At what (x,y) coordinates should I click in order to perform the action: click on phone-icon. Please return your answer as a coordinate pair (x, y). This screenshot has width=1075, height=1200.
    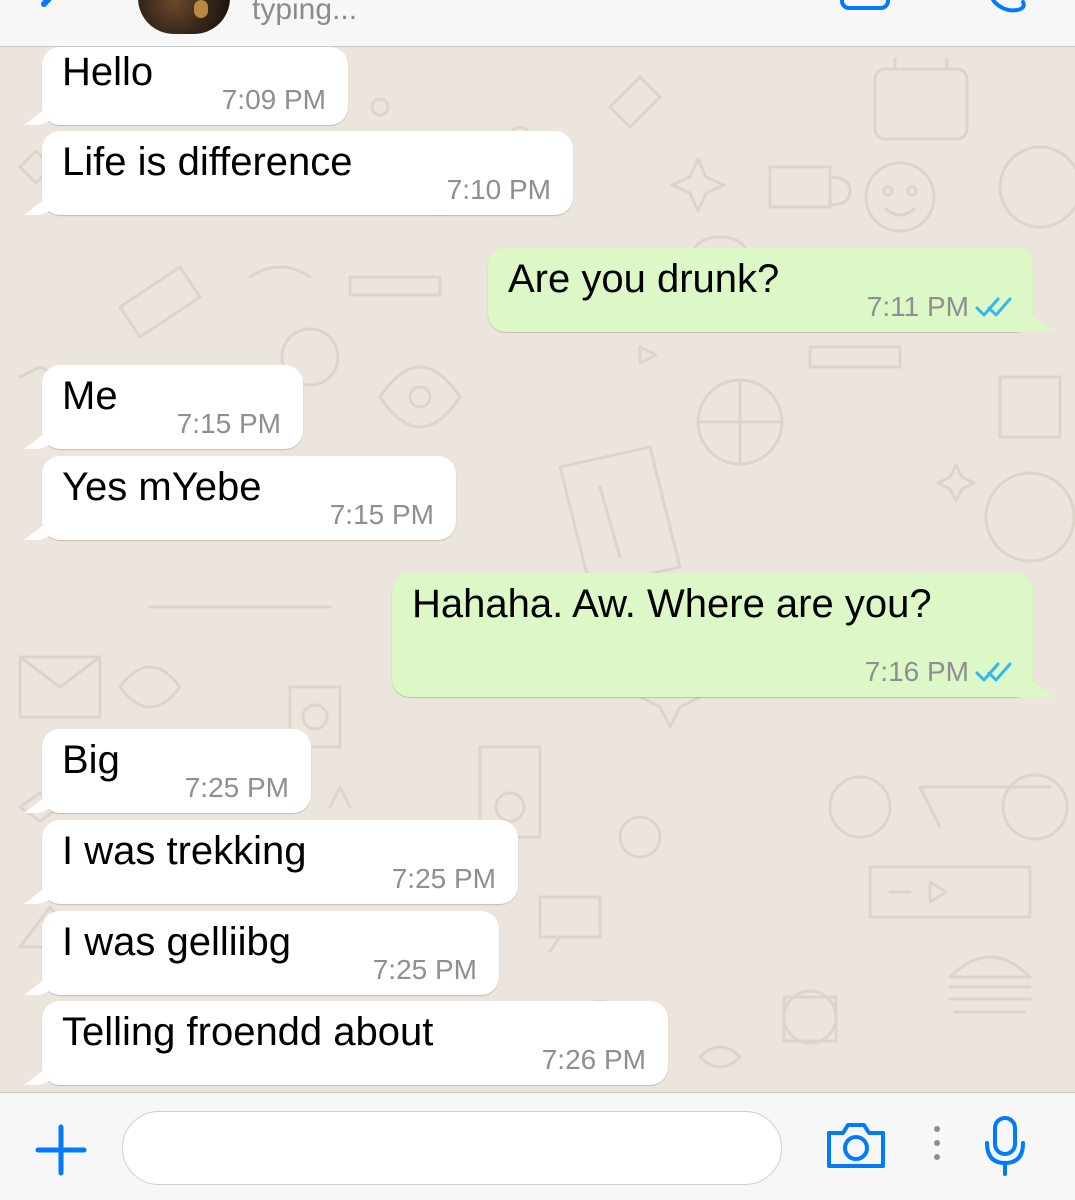
    Looking at the image, I should click on (1007, 8).